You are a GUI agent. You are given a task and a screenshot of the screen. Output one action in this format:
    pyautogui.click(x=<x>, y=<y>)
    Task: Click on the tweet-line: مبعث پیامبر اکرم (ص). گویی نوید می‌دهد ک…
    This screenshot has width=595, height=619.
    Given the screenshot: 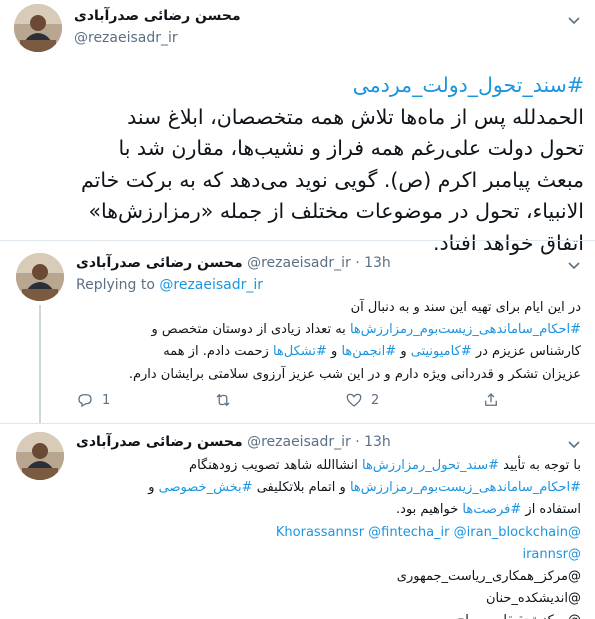 What is the action you would take?
    pyautogui.click(x=332, y=179)
    